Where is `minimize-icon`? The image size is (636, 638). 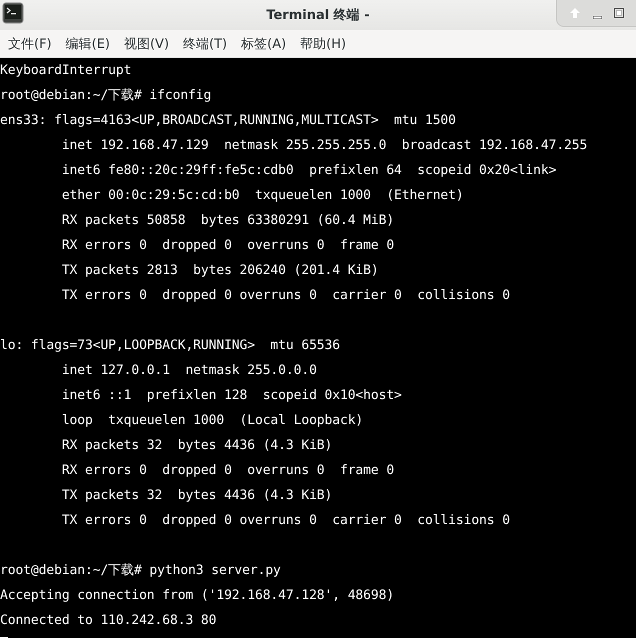
minimize-icon is located at coordinates (597, 17).